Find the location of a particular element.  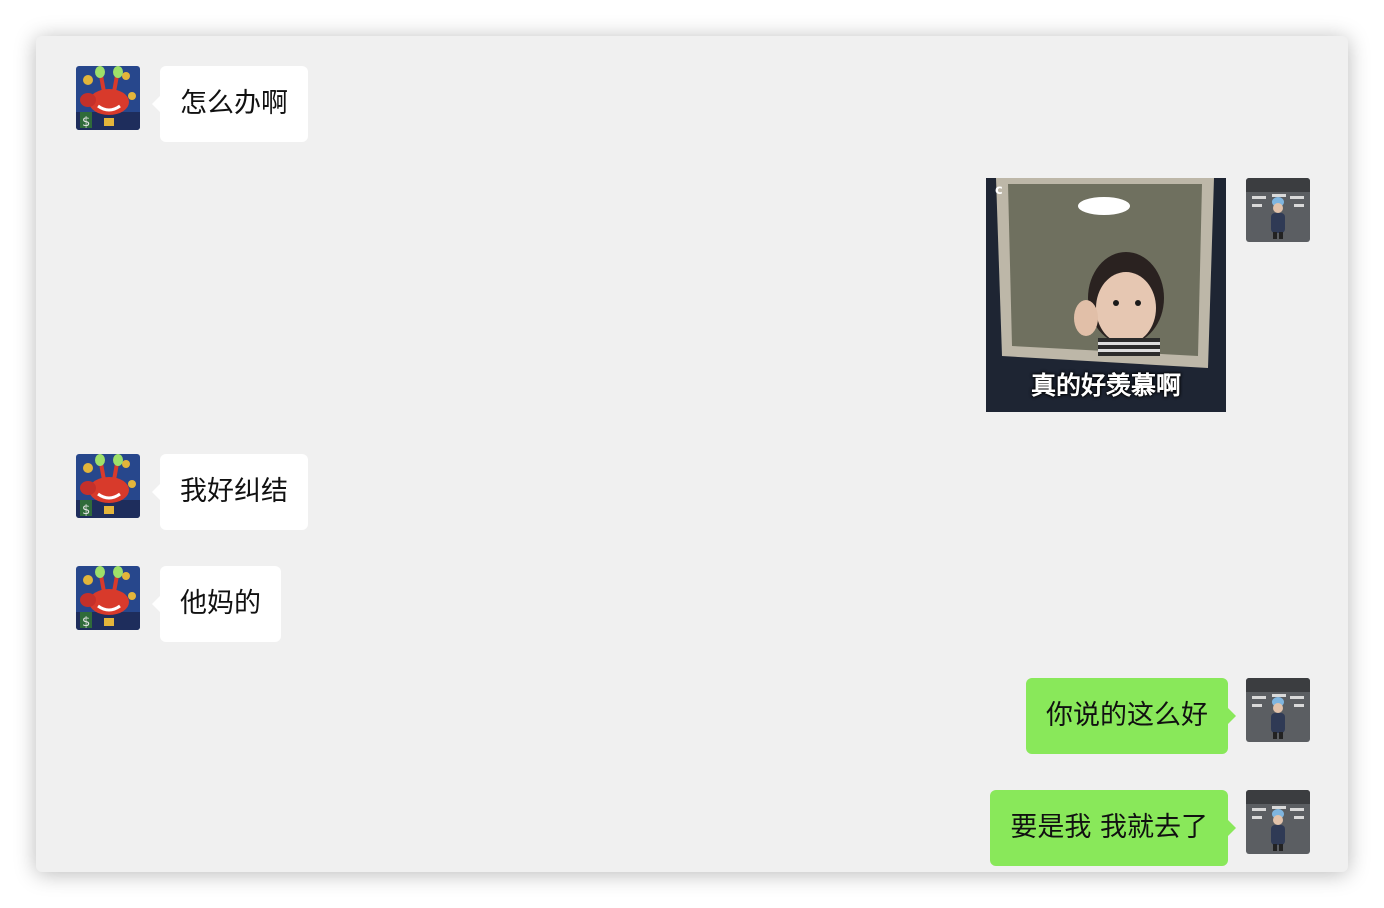

message-bubble: 要是我 我就去了 is located at coordinates (1113, 828).